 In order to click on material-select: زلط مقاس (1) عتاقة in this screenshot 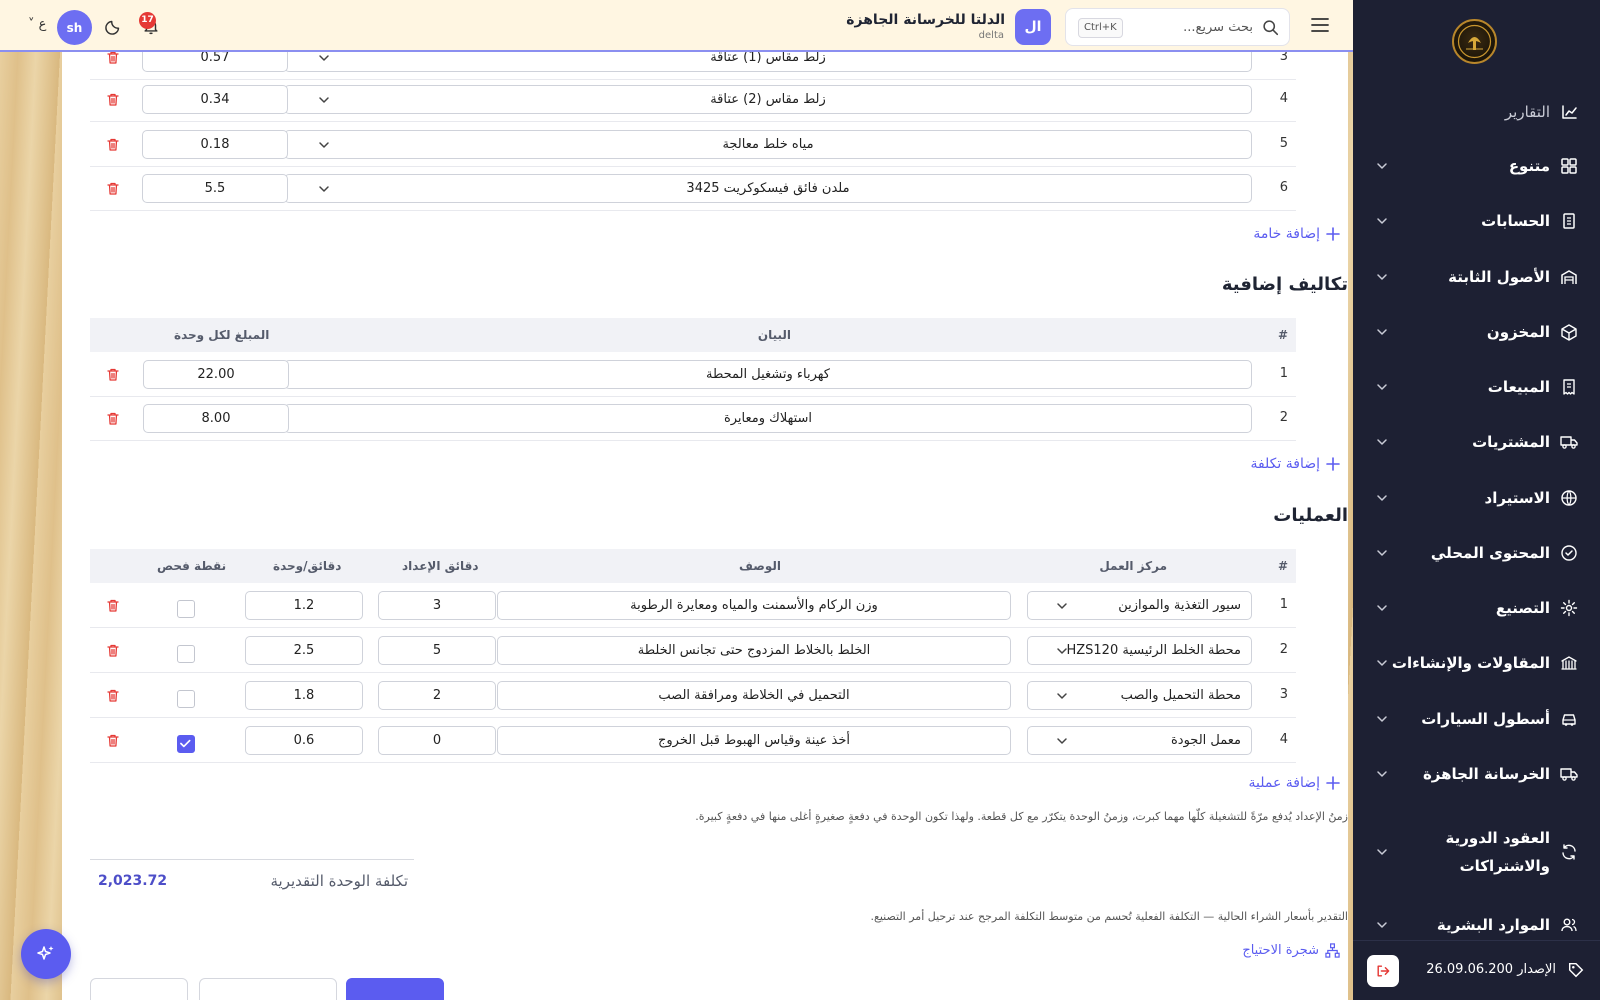, I will do `click(768, 62)`.